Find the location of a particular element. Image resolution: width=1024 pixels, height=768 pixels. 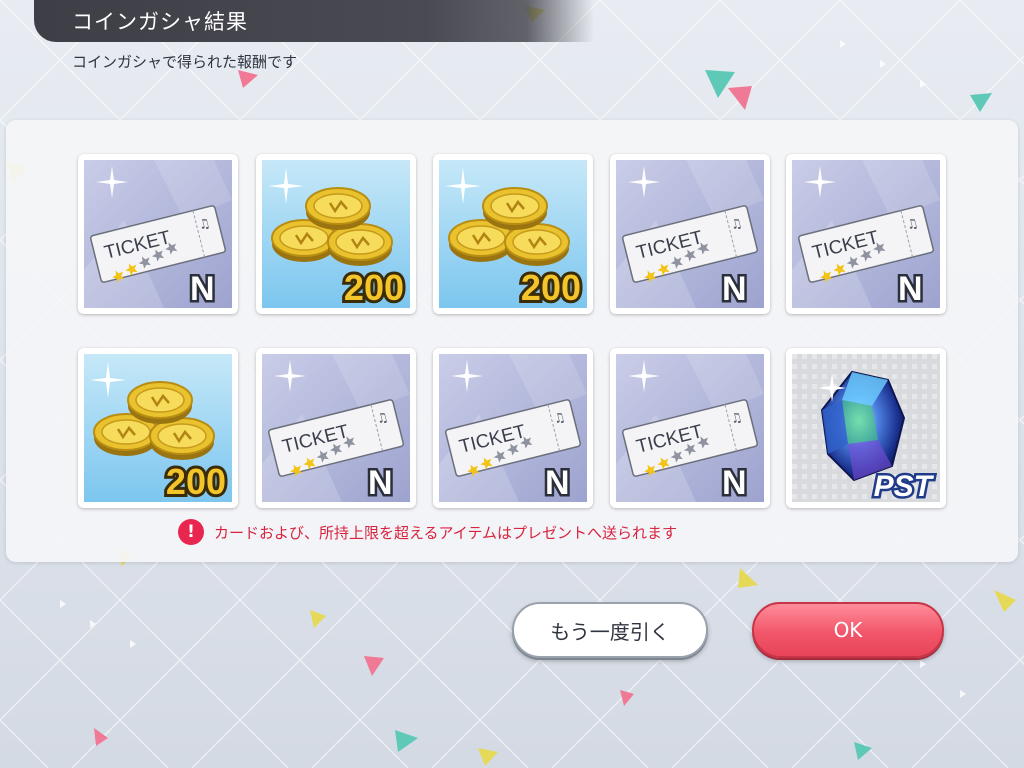

reward-item-image: PST is located at coordinates (866, 428).